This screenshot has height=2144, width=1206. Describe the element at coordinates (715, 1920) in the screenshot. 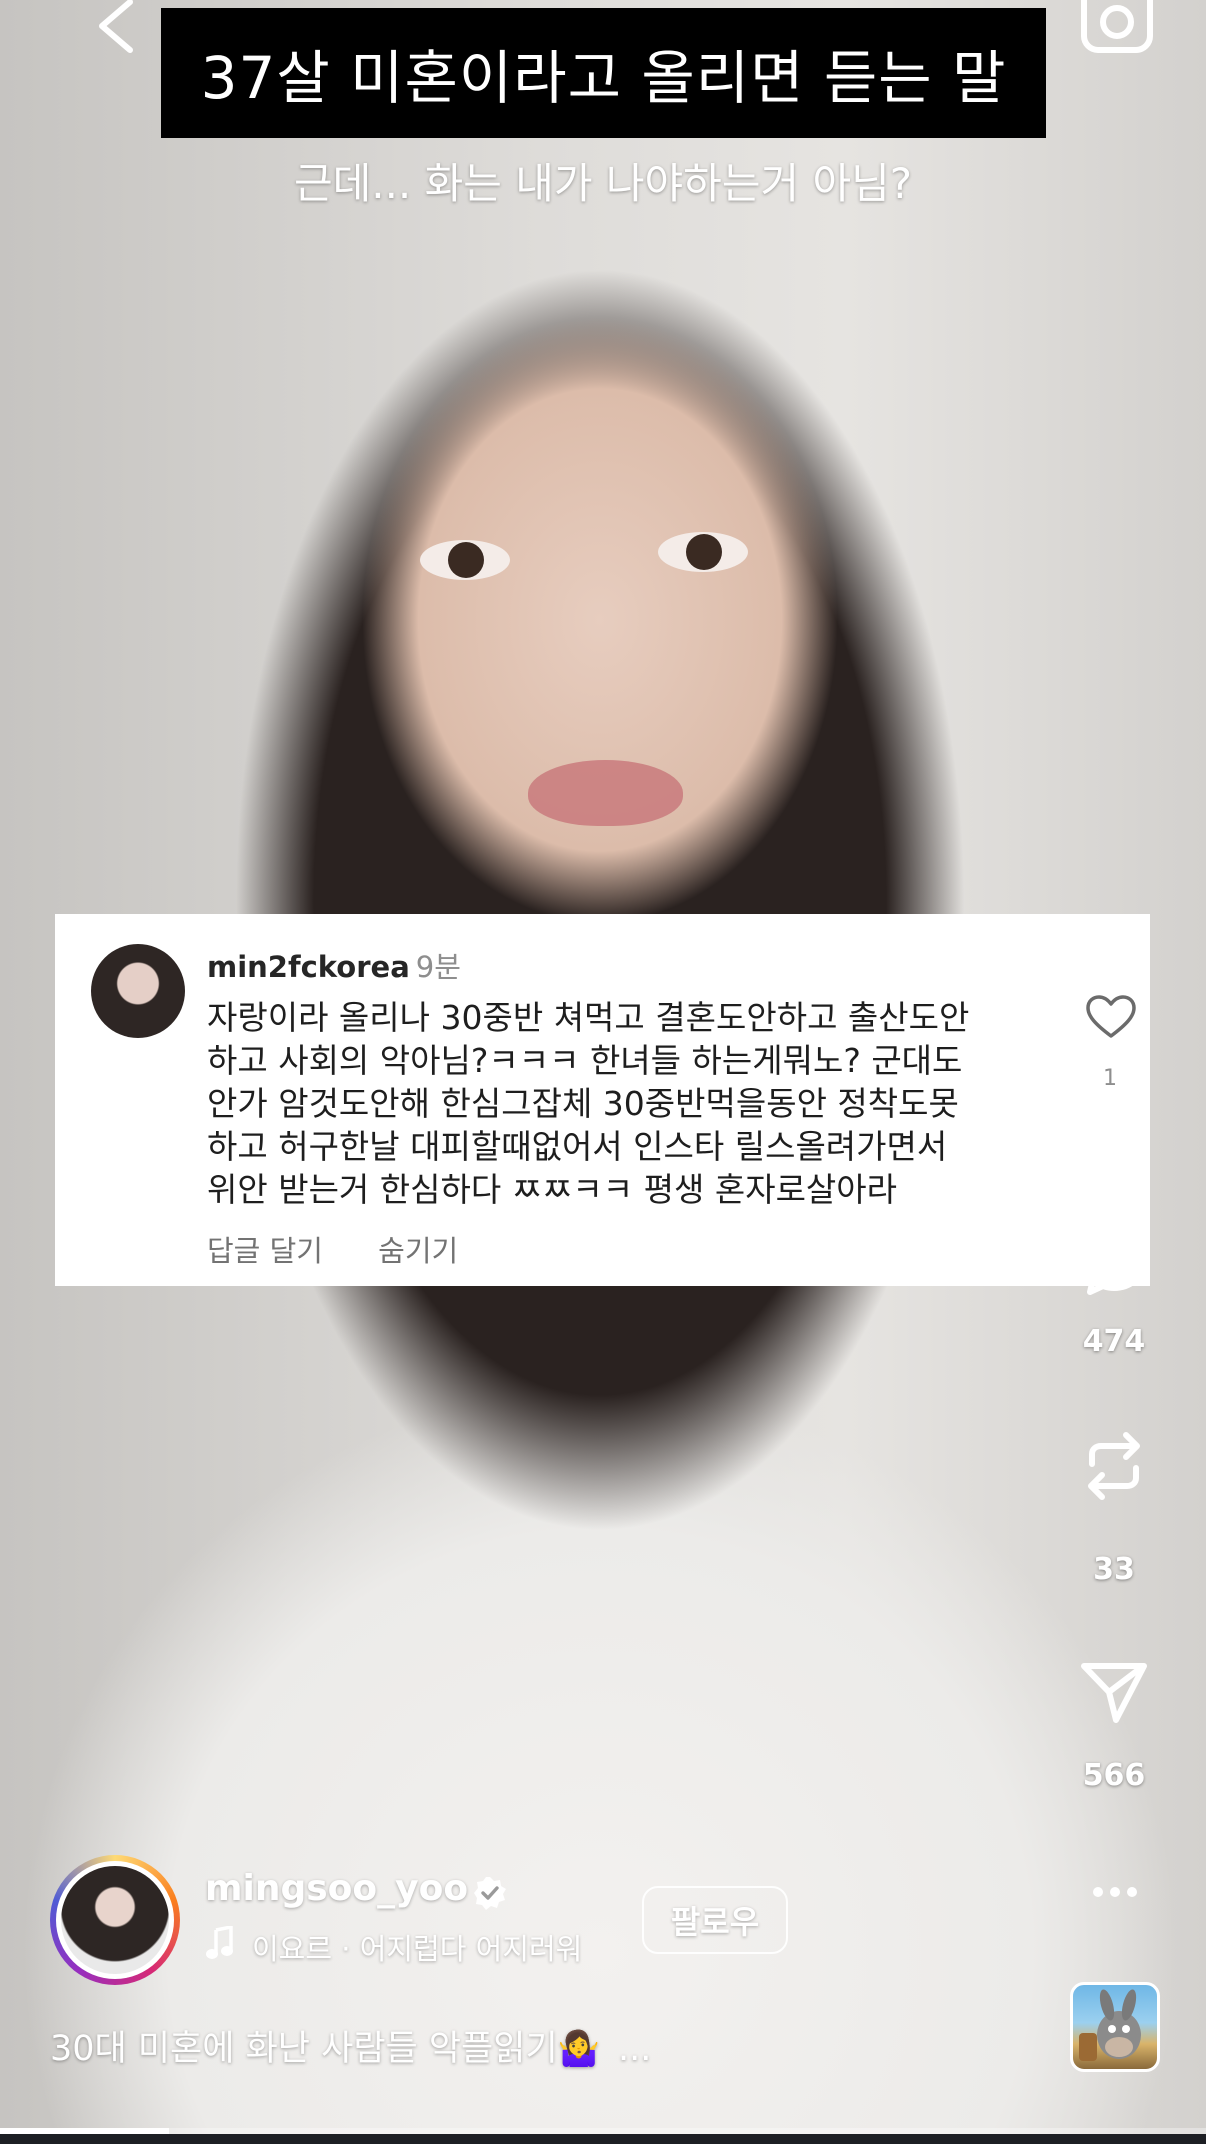

I see `follow-button: 팔로우` at that location.